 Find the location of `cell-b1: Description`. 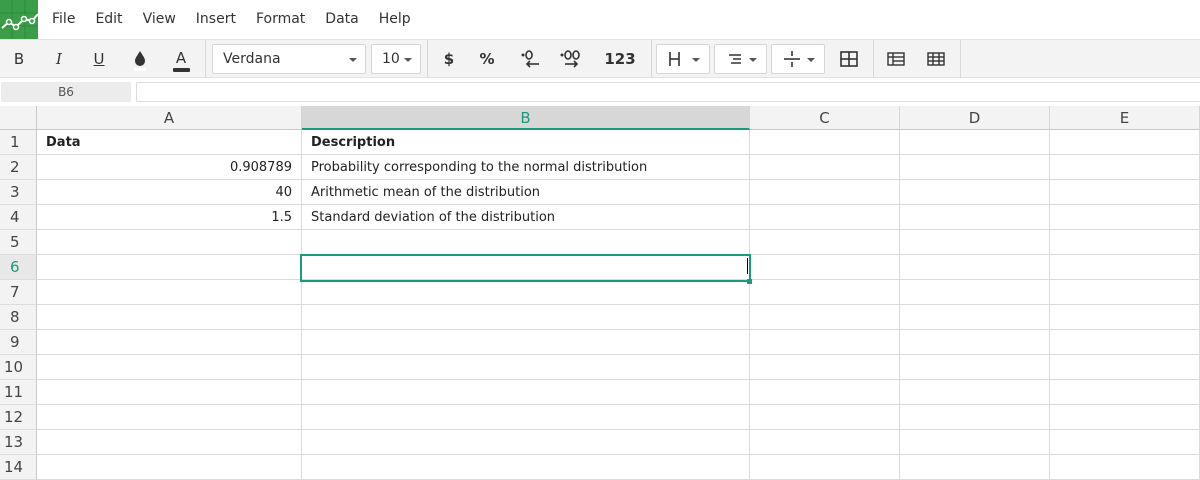

cell-b1: Description is located at coordinates (526, 142).